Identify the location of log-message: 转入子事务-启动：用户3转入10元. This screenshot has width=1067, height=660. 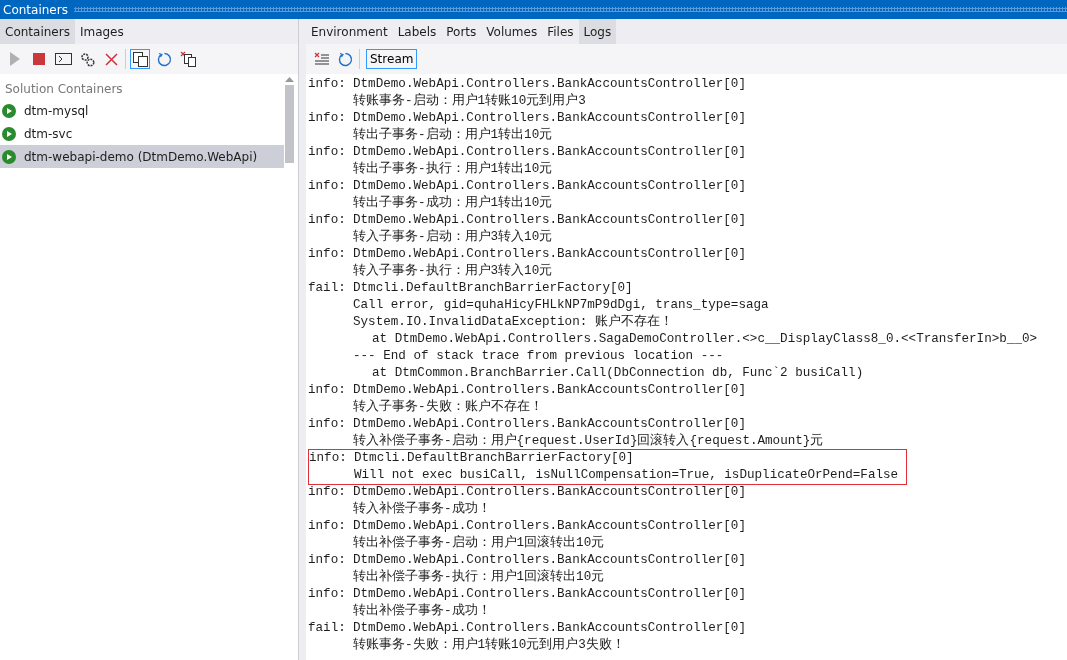
(453, 237).